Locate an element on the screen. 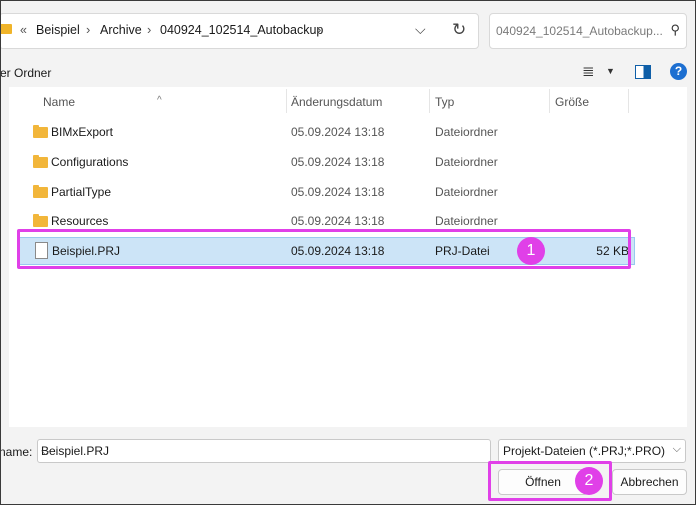 This screenshot has width=696, height=505. file-name: Resources is located at coordinates (80, 221).